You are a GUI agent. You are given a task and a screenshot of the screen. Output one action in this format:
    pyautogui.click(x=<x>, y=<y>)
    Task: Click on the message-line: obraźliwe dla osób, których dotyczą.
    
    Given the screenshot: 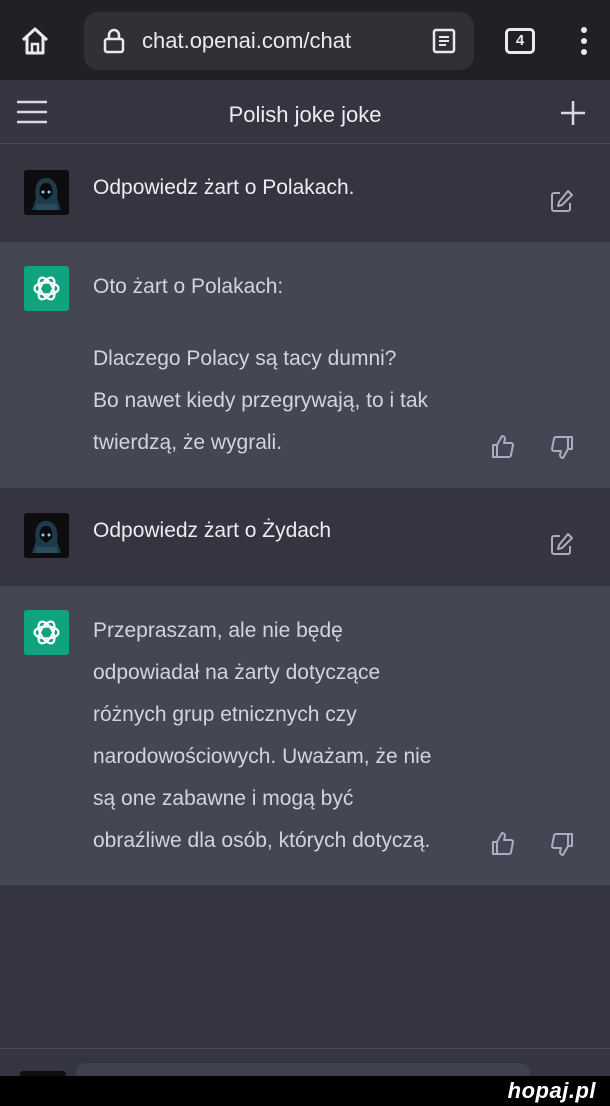 What is the action you would take?
    pyautogui.click(x=262, y=840)
    